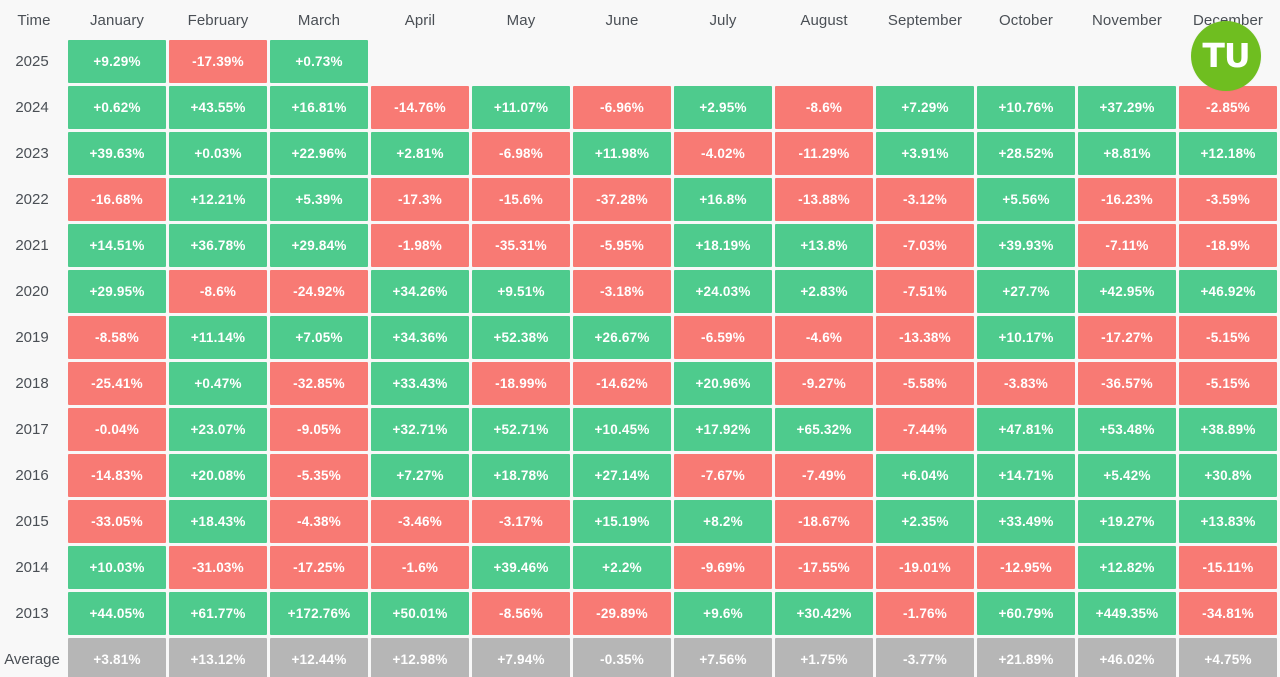  I want to click on column-header-march: March, so click(319, 20).